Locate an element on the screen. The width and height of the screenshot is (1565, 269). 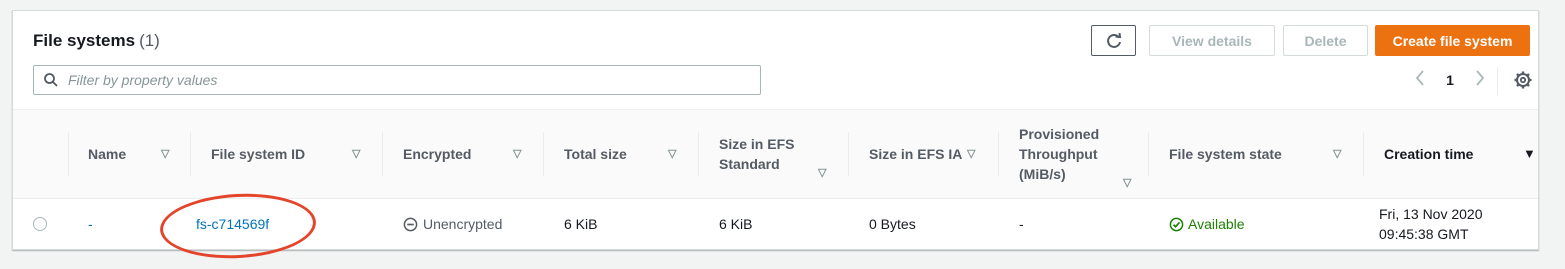
cell-throughput: - is located at coordinates (1021, 224).